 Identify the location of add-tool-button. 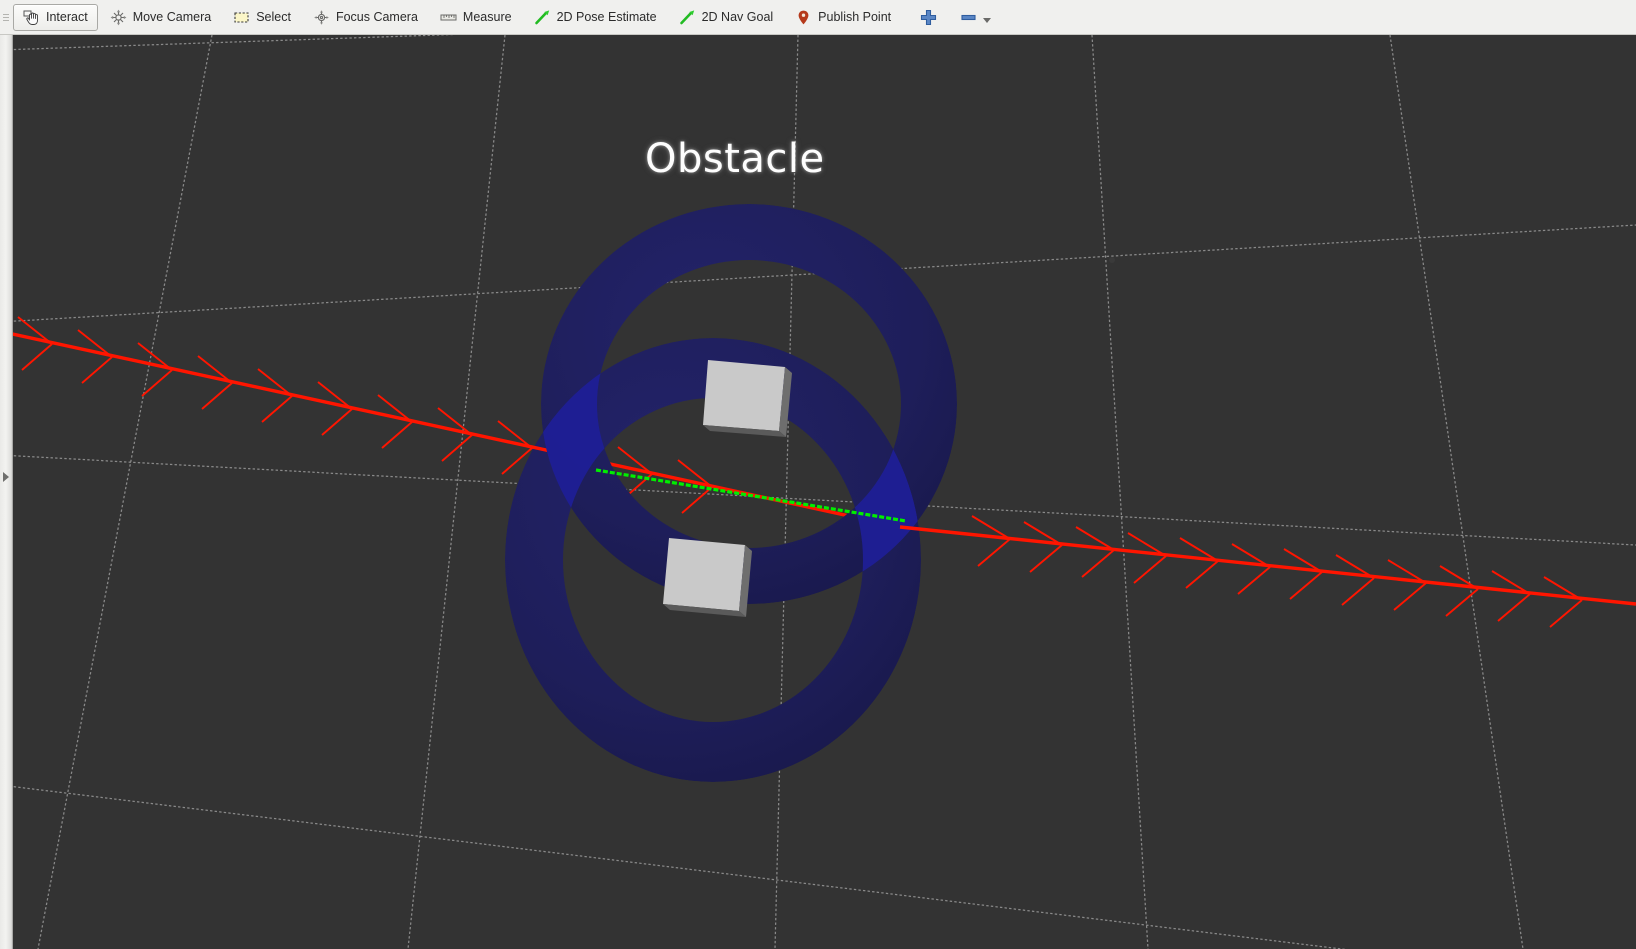
(928, 17).